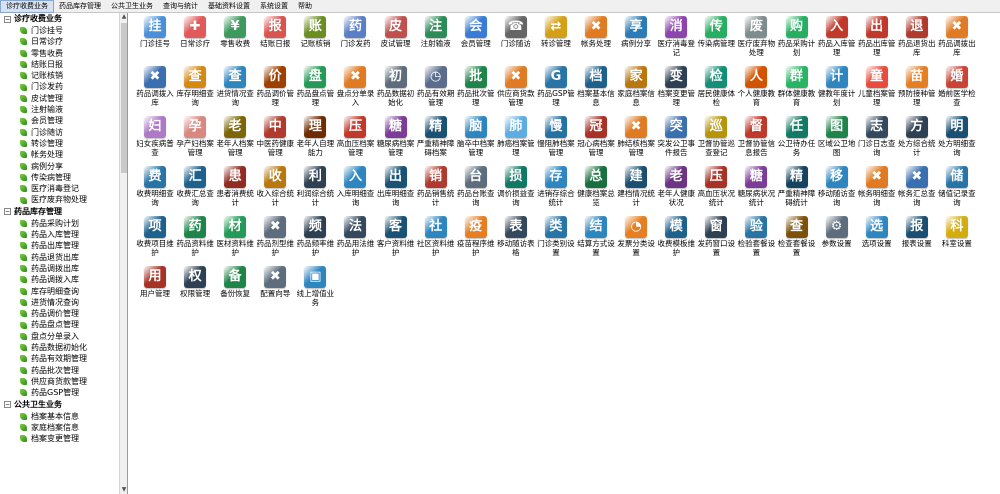 This screenshot has height=494, width=1000. I want to click on tree-item: 转诊管理, so click(63, 143).